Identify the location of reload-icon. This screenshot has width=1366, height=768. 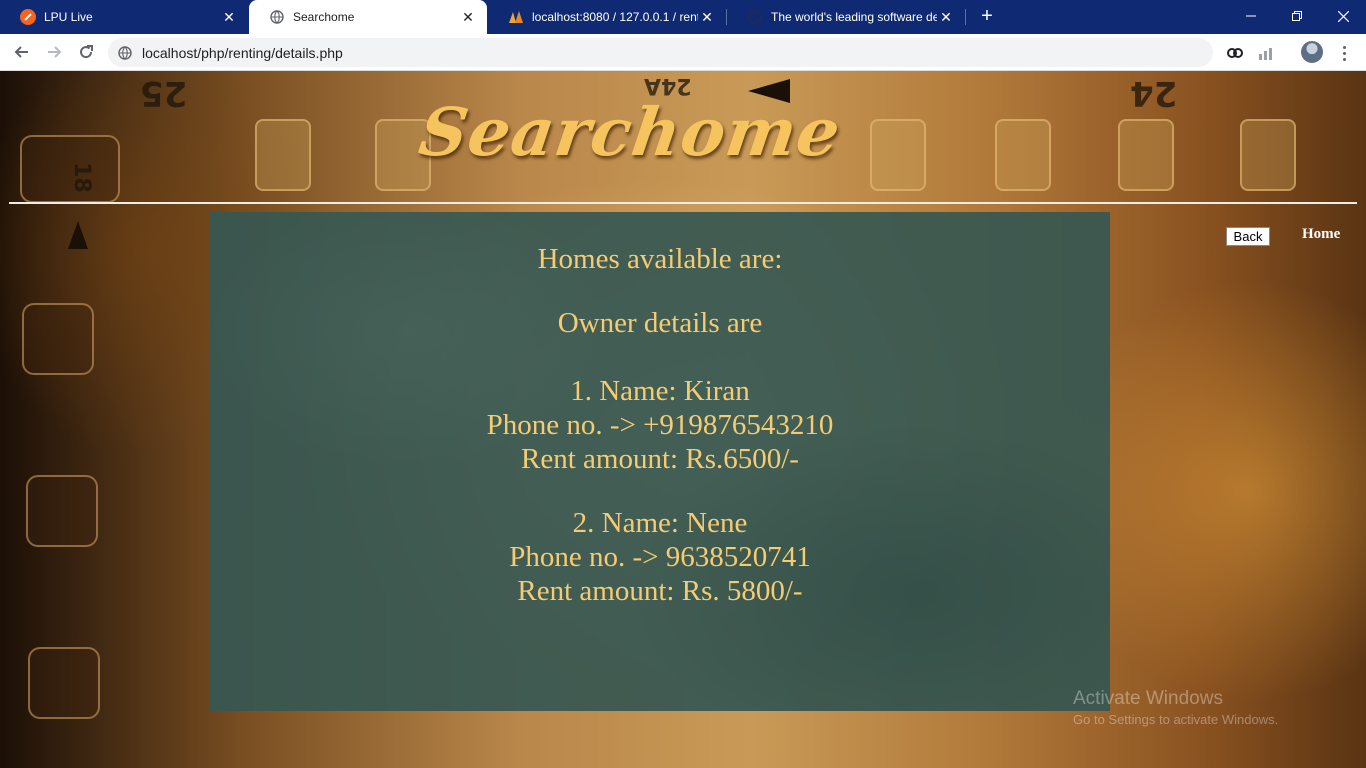
(86, 52).